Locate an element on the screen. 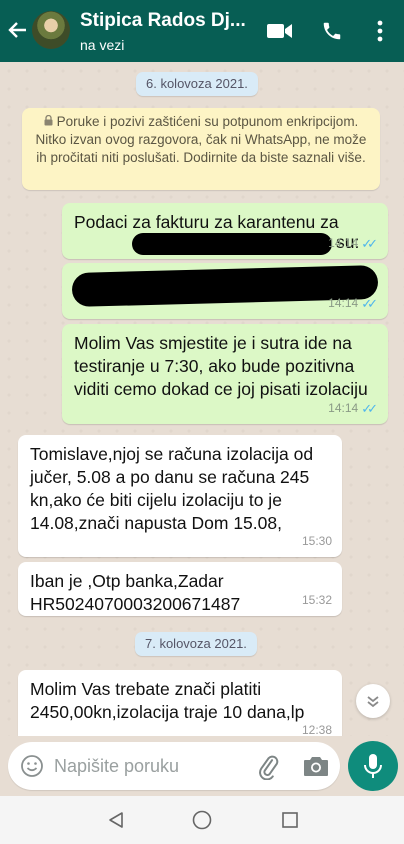  attach-icon is located at coordinates (268, 766).